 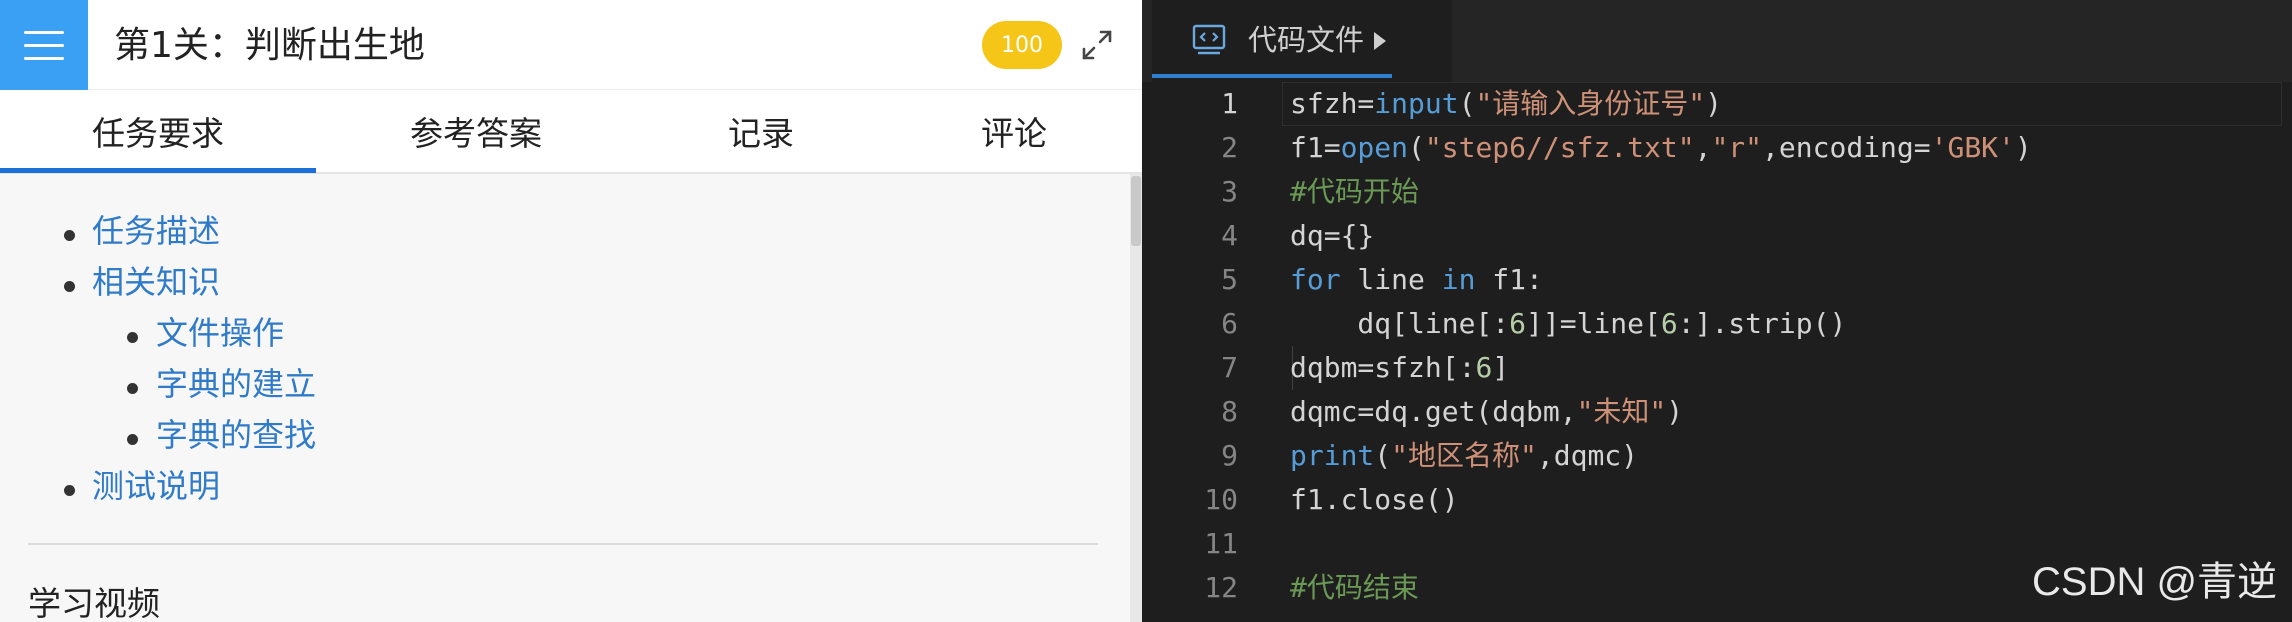 I want to click on header-bar: 第1关：判断出生地 100, so click(x=571, y=45).